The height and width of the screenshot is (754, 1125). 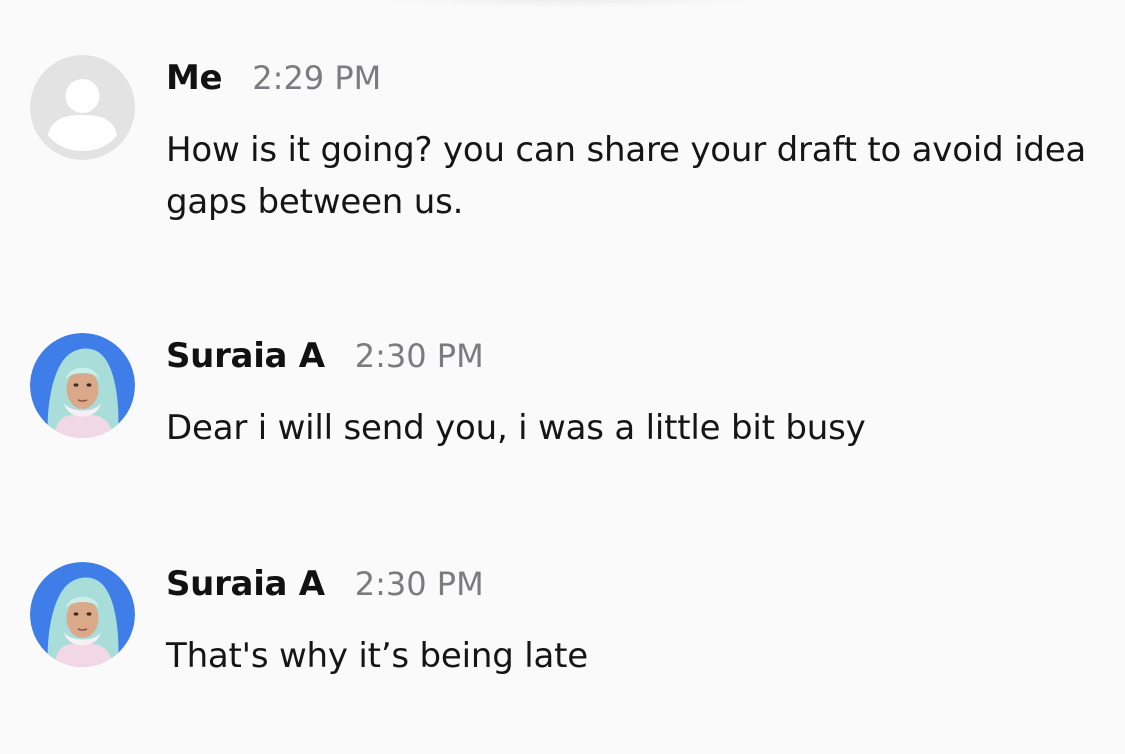 What do you see at coordinates (194, 78) in the screenshot?
I see `sender-name: Me` at bounding box center [194, 78].